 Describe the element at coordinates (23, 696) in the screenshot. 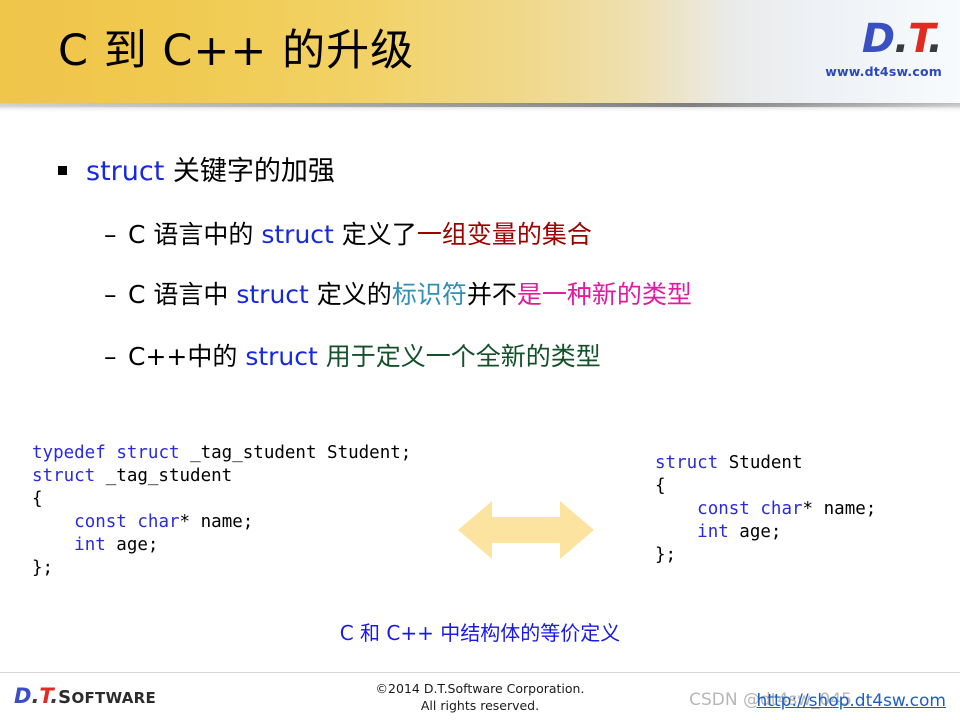

I see `footer-logo-letter-d: D` at that location.